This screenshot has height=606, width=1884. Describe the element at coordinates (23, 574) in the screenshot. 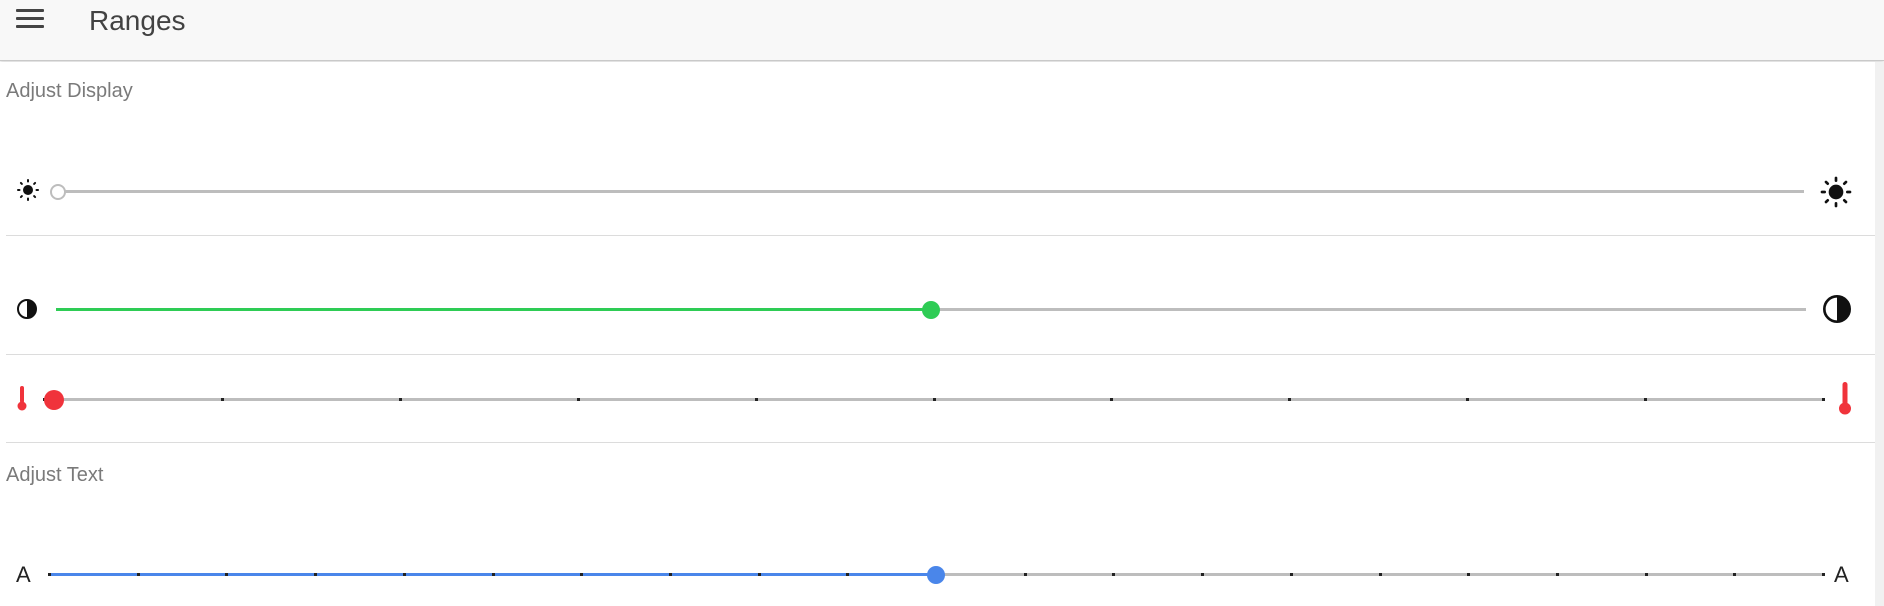

I see `text-size-min-label: A` at that location.